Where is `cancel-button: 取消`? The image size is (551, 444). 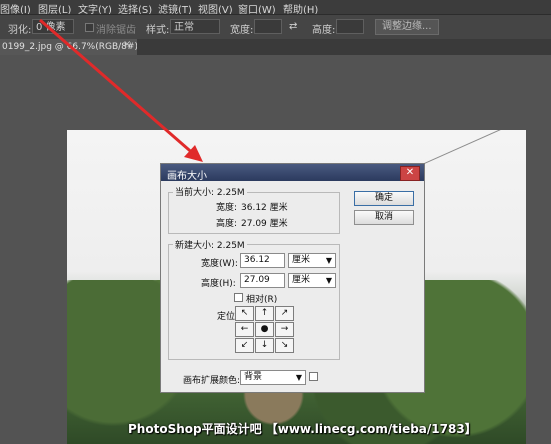 cancel-button: 取消 is located at coordinates (384, 217).